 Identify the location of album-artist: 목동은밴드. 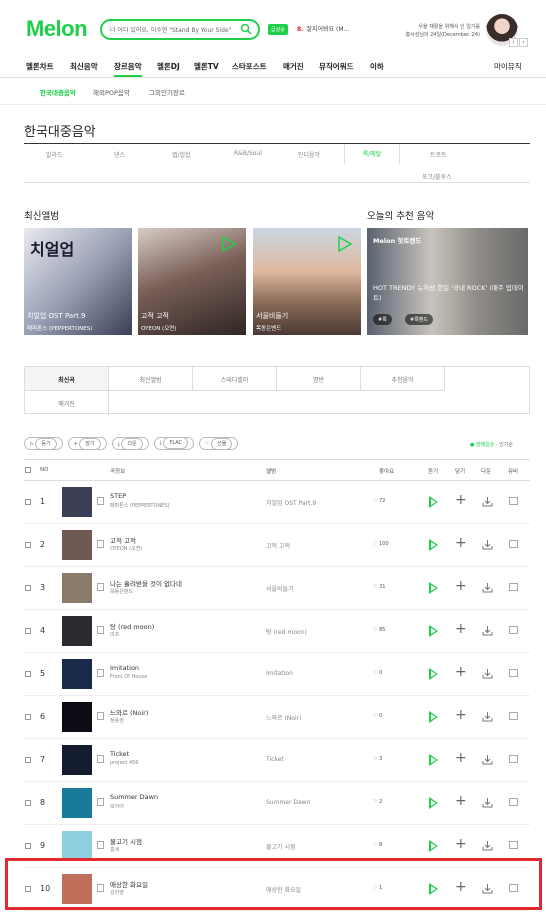
(268, 328).